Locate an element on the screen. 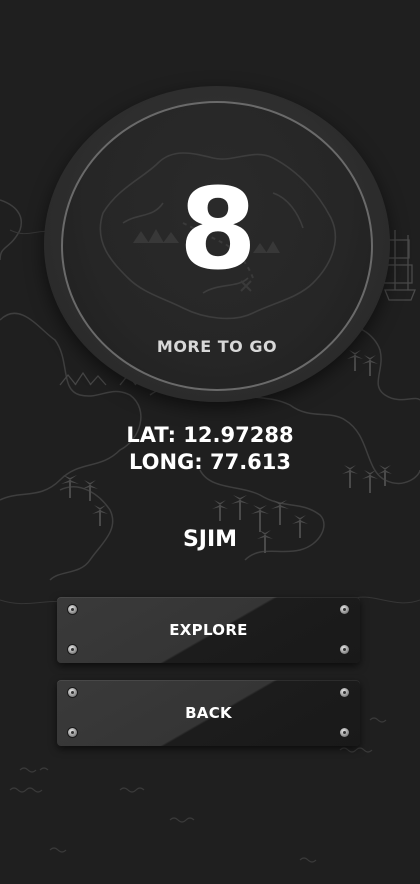 The height and width of the screenshot is (884, 420). player-name: SJIM is located at coordinates (210, 539).